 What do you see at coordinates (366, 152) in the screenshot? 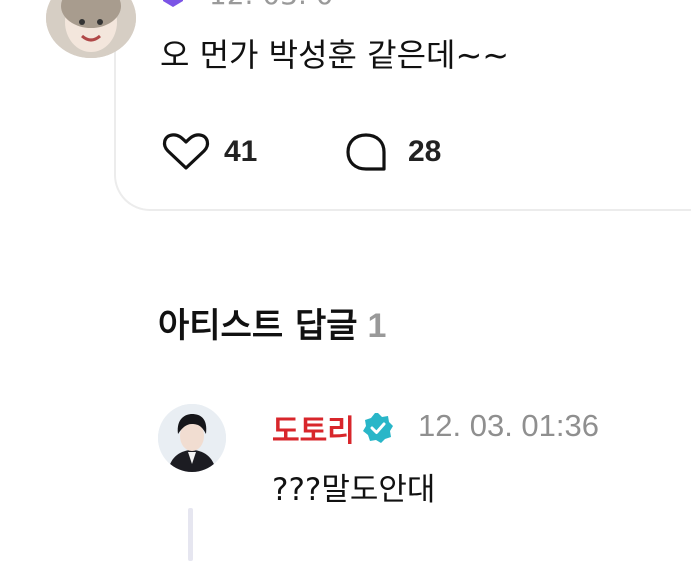
I see `comment-bubble-icon` at bounding box center [366, 152].